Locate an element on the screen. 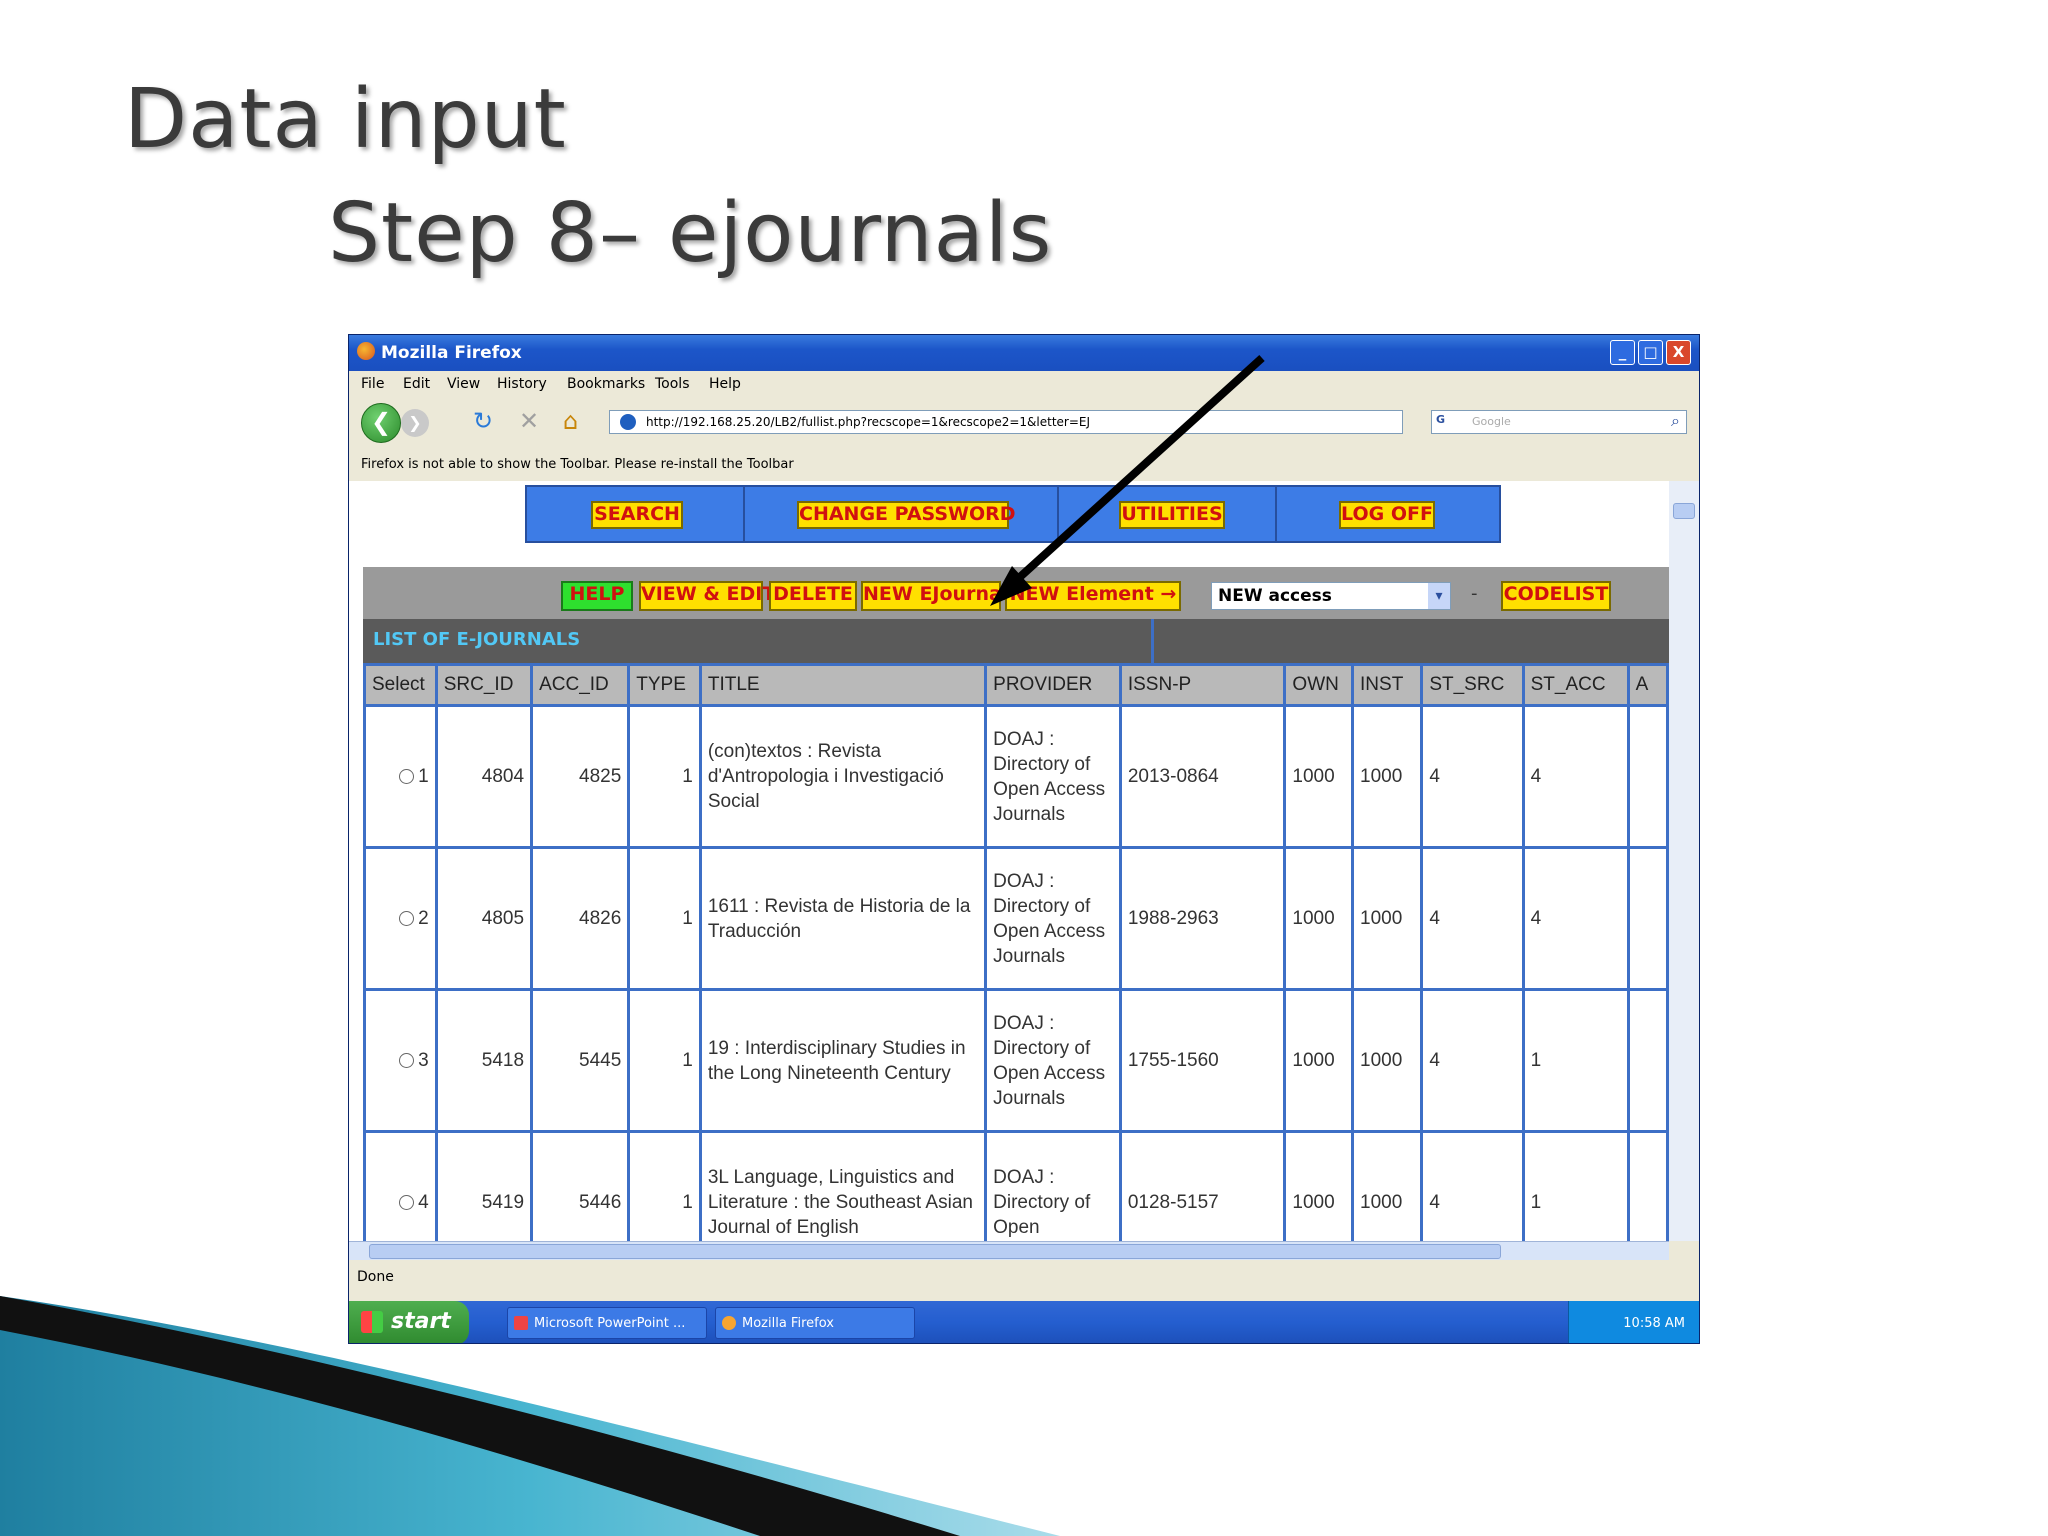  new-element-button: NEW Element → is located at coordinates (1093, 596).